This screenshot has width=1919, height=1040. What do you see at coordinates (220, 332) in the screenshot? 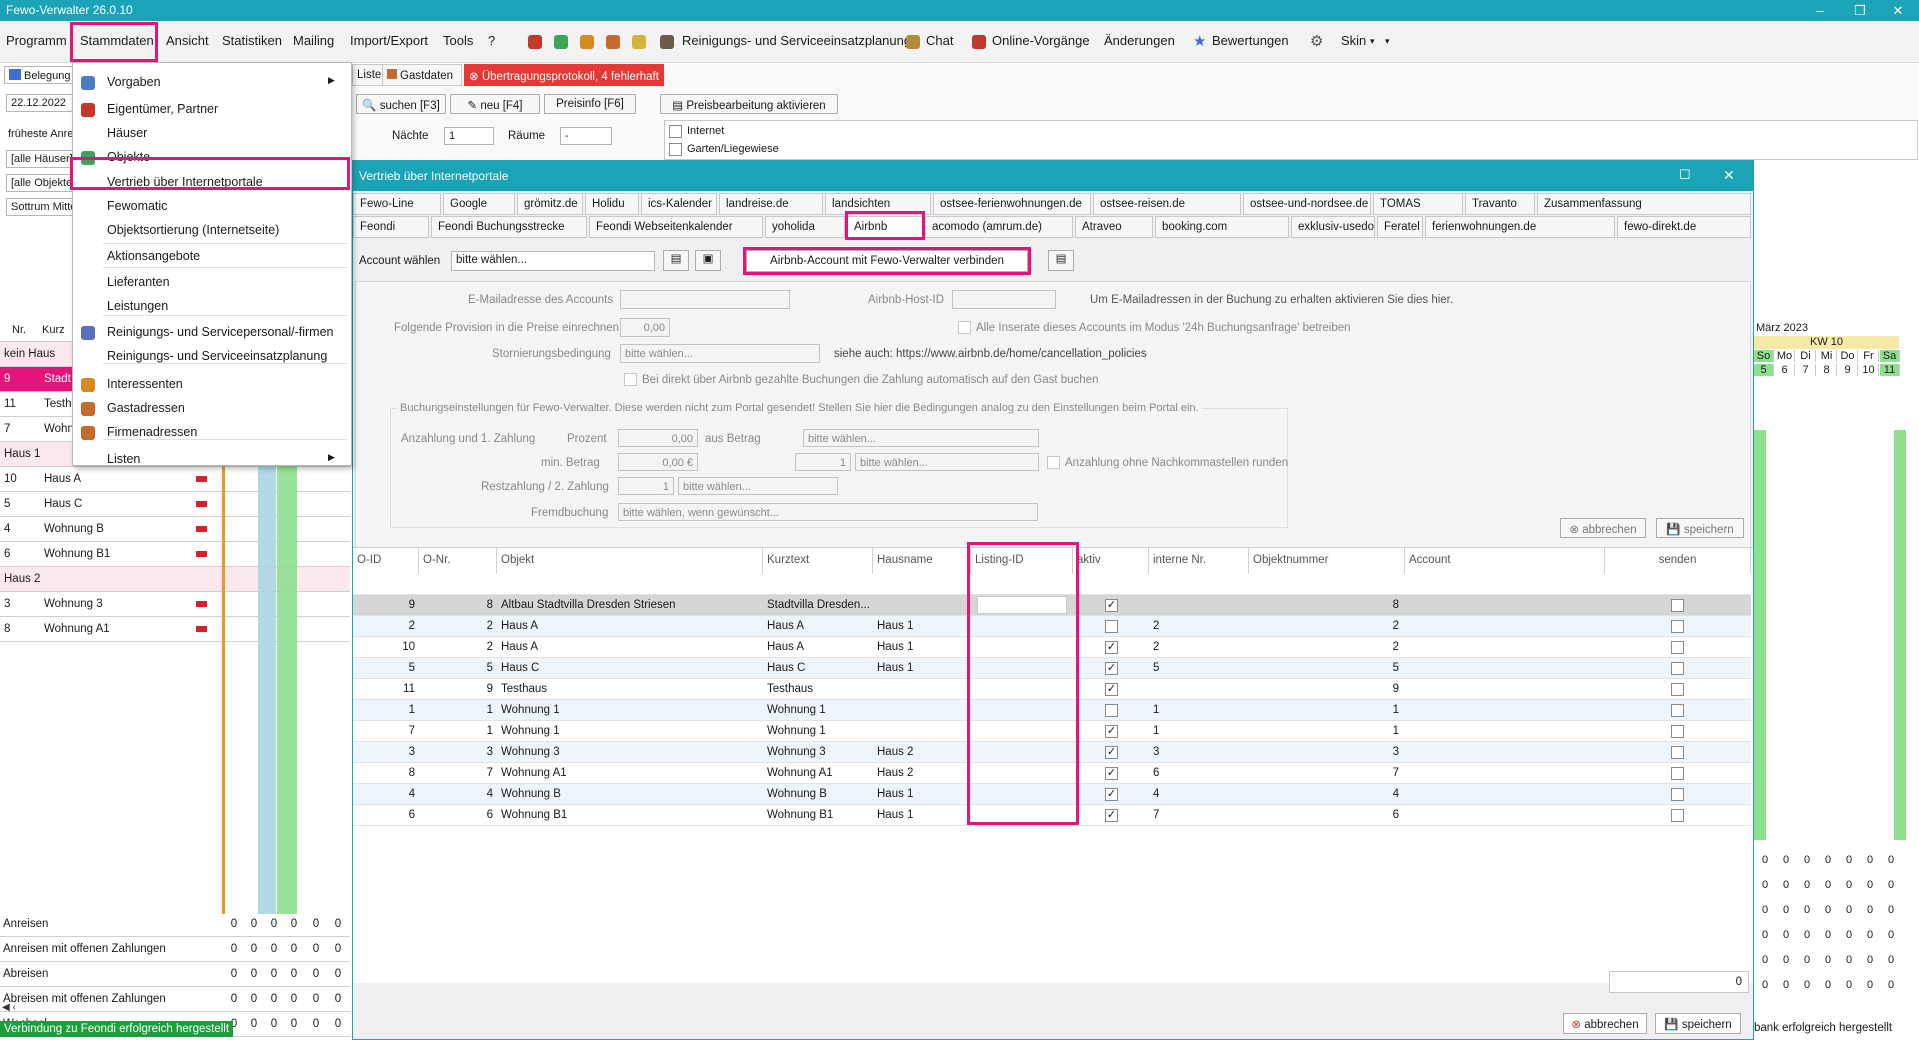
I see `dropdown-item: Reinigungs- und Servicepersonal/-firmen` at bounding box center [220, 332].